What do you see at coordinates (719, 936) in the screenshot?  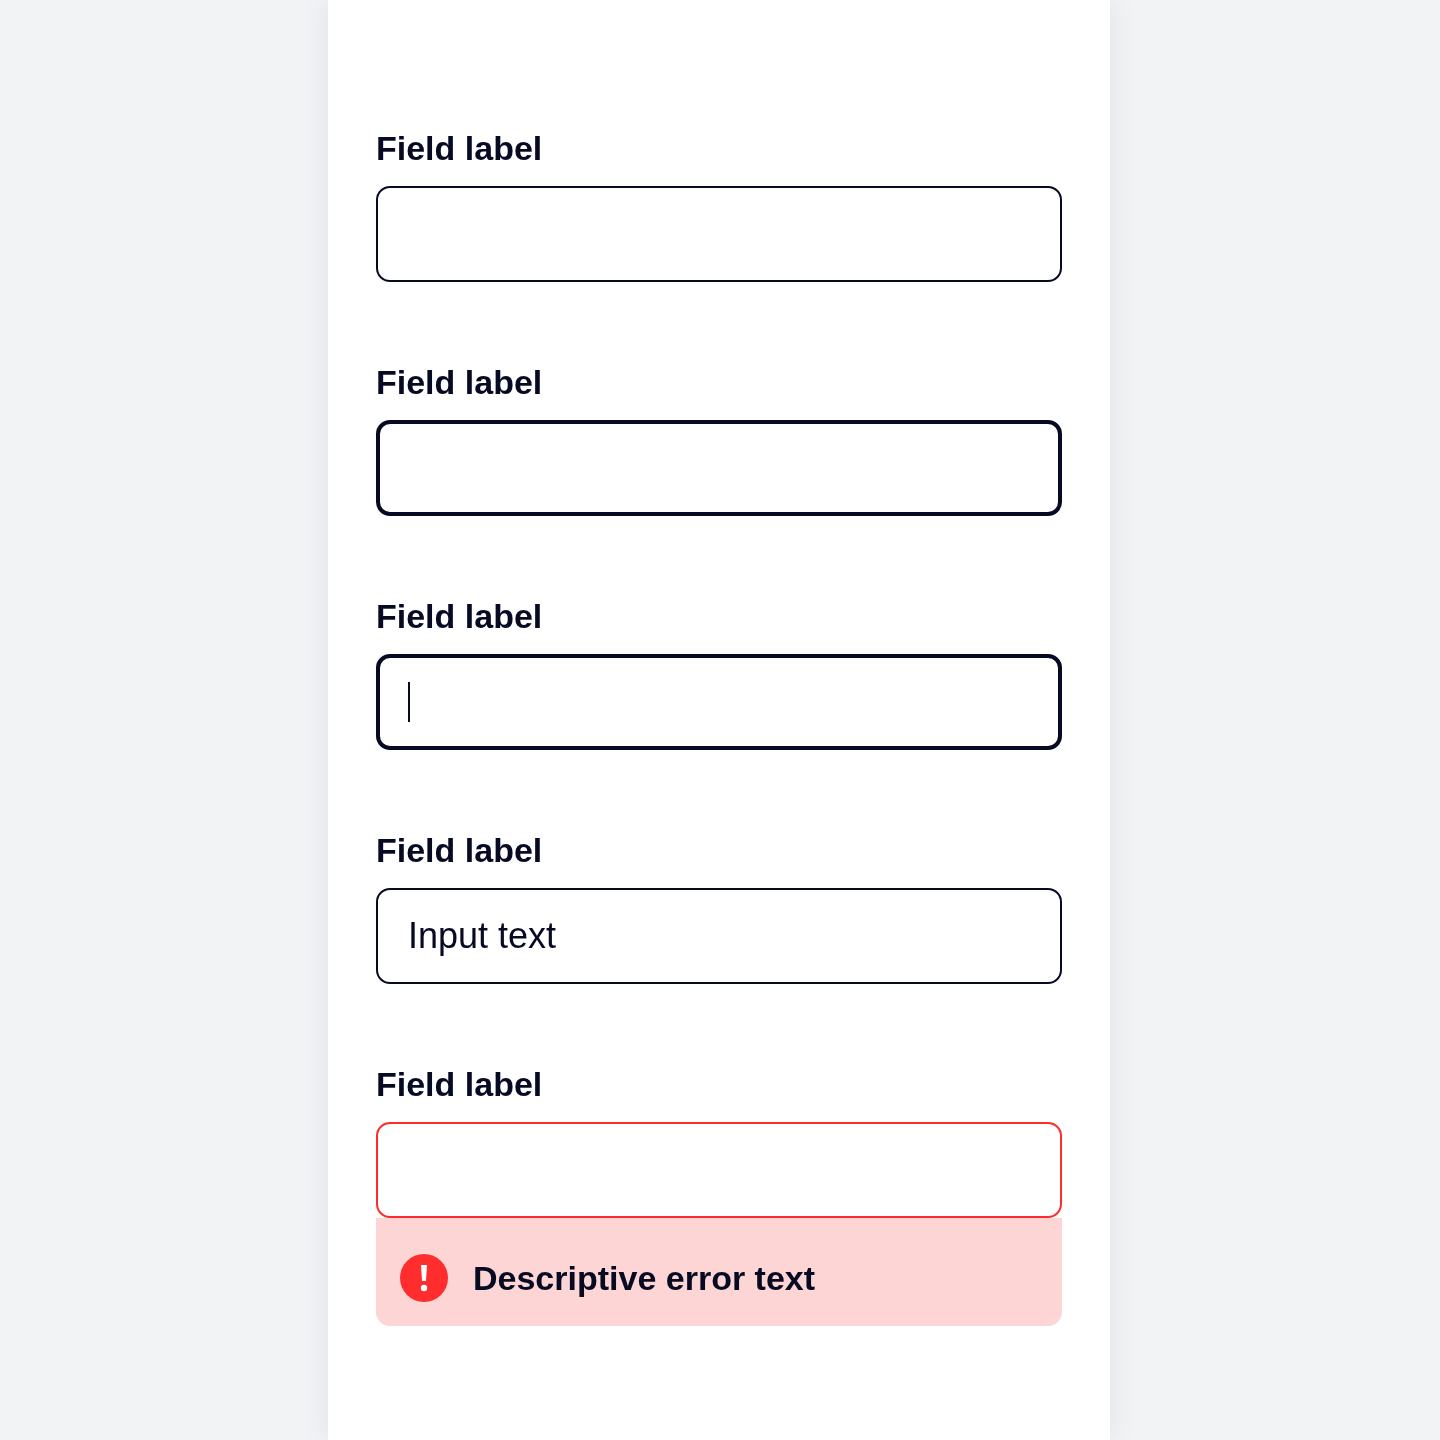 I see `input-field: Input text` at bounding box center [719, 936].